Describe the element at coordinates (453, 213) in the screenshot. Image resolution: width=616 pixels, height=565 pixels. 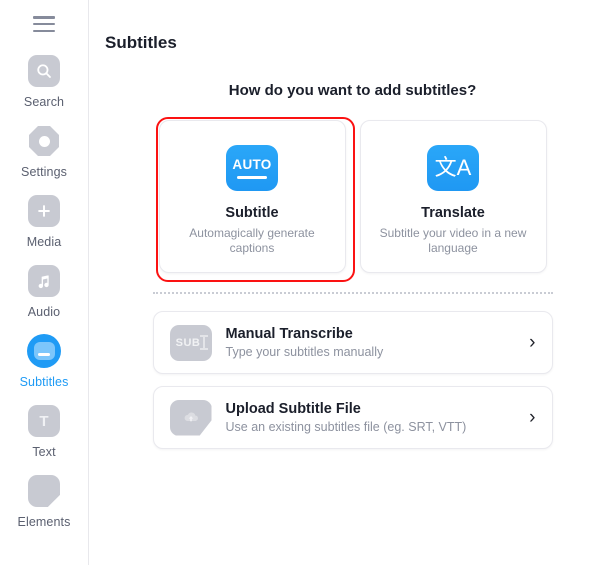
I see `card-title: Translate` at that location.